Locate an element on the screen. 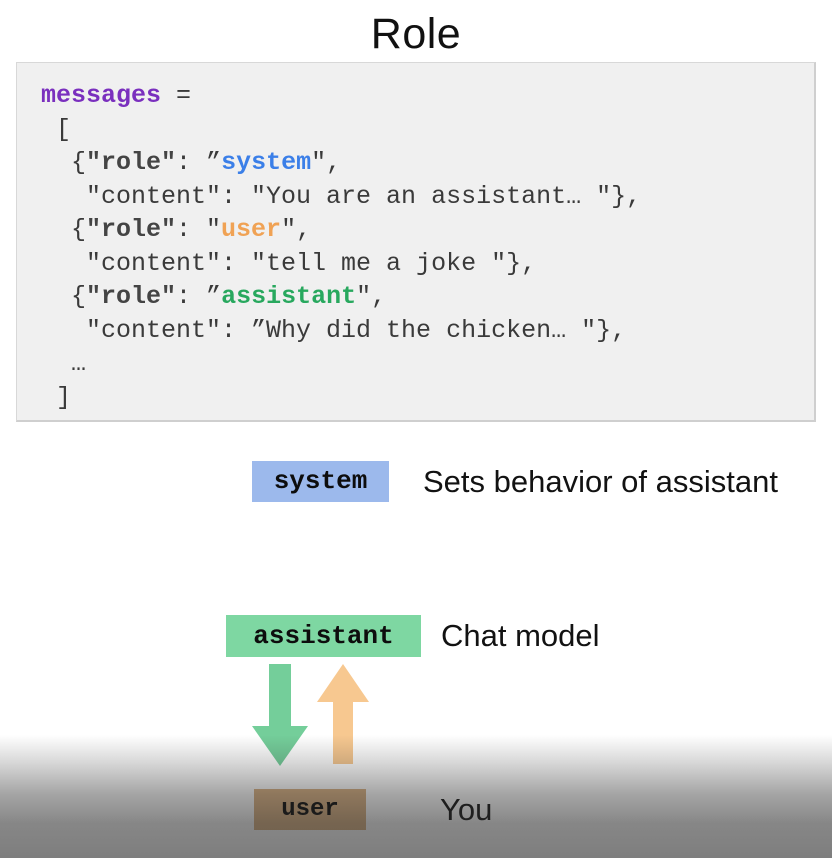  user-to-assistant-arrow is located at coordinates (343, 714).